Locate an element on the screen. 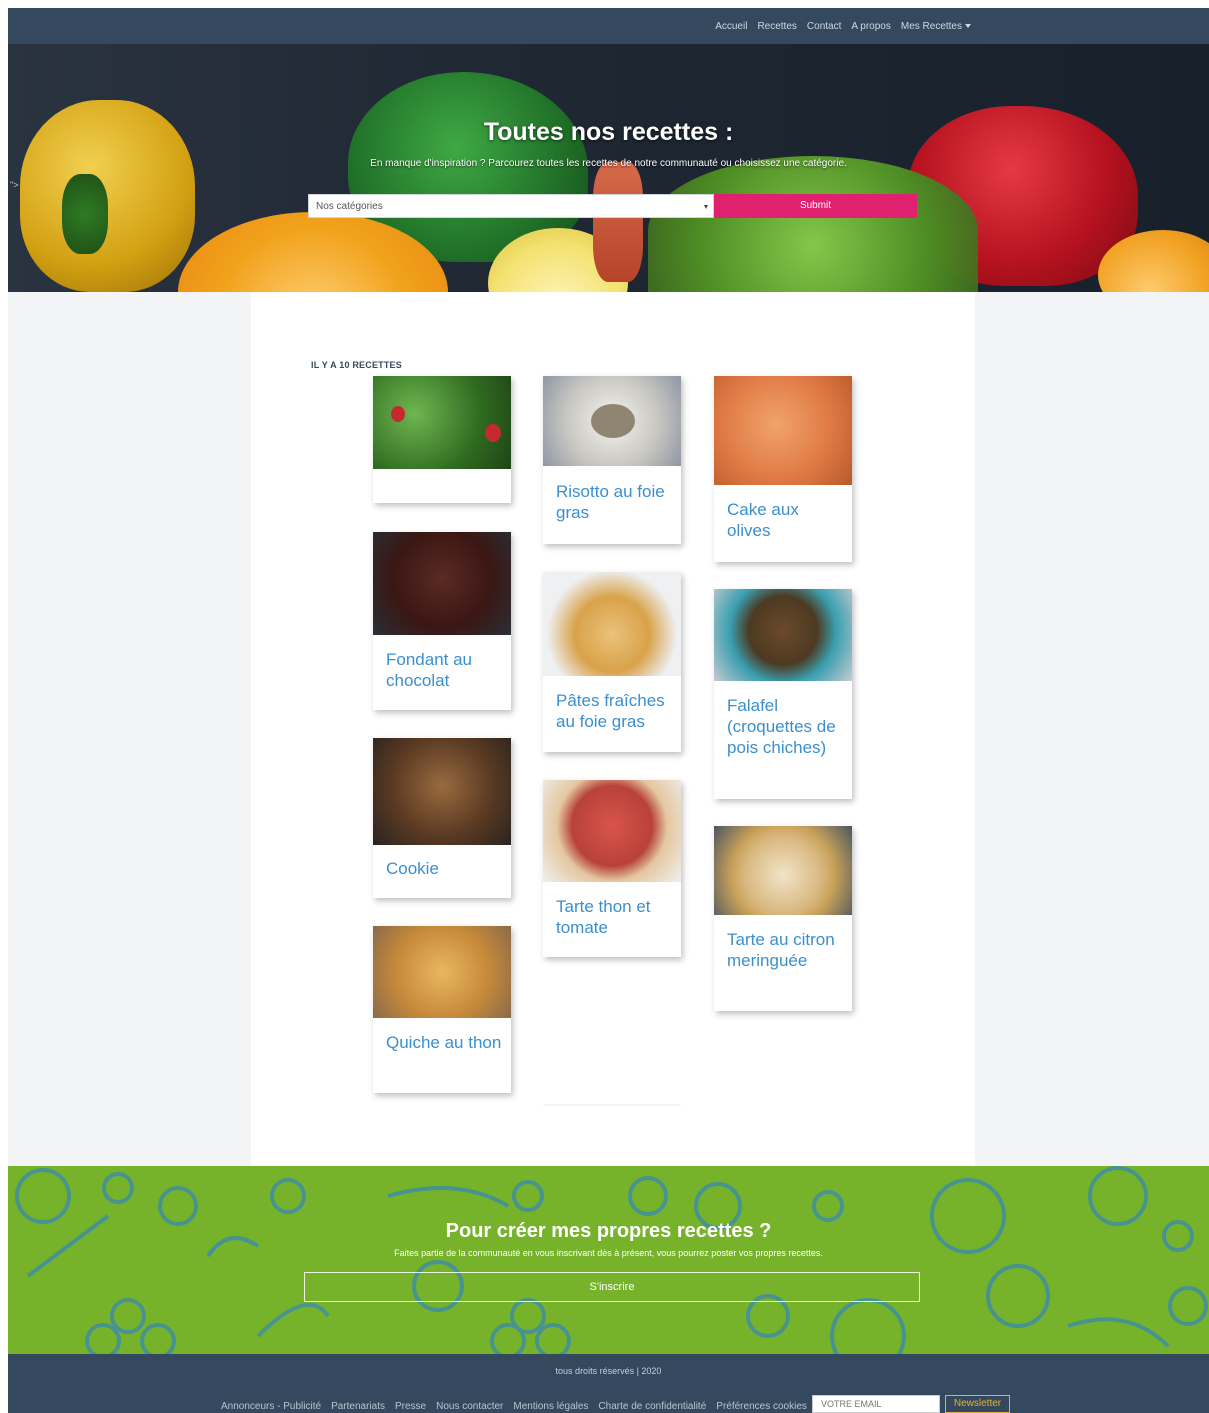  recipe-card-pates-fraiches: Pâtes fraîches au foie gras is located at coordinates (612, 662).